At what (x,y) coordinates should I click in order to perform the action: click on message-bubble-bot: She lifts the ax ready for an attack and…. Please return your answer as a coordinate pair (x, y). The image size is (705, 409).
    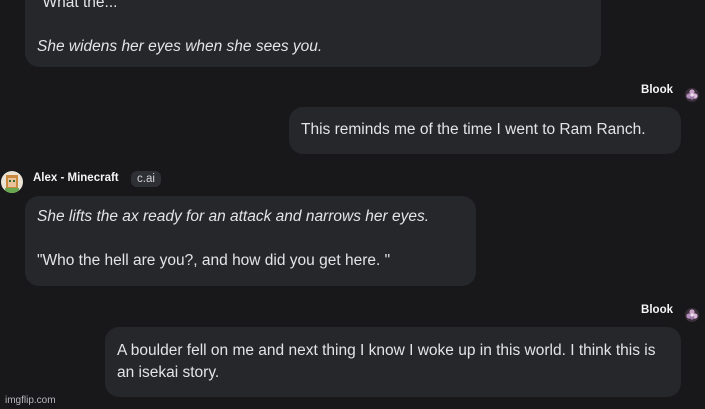
    Looking at the image, I should click on (250, 241).